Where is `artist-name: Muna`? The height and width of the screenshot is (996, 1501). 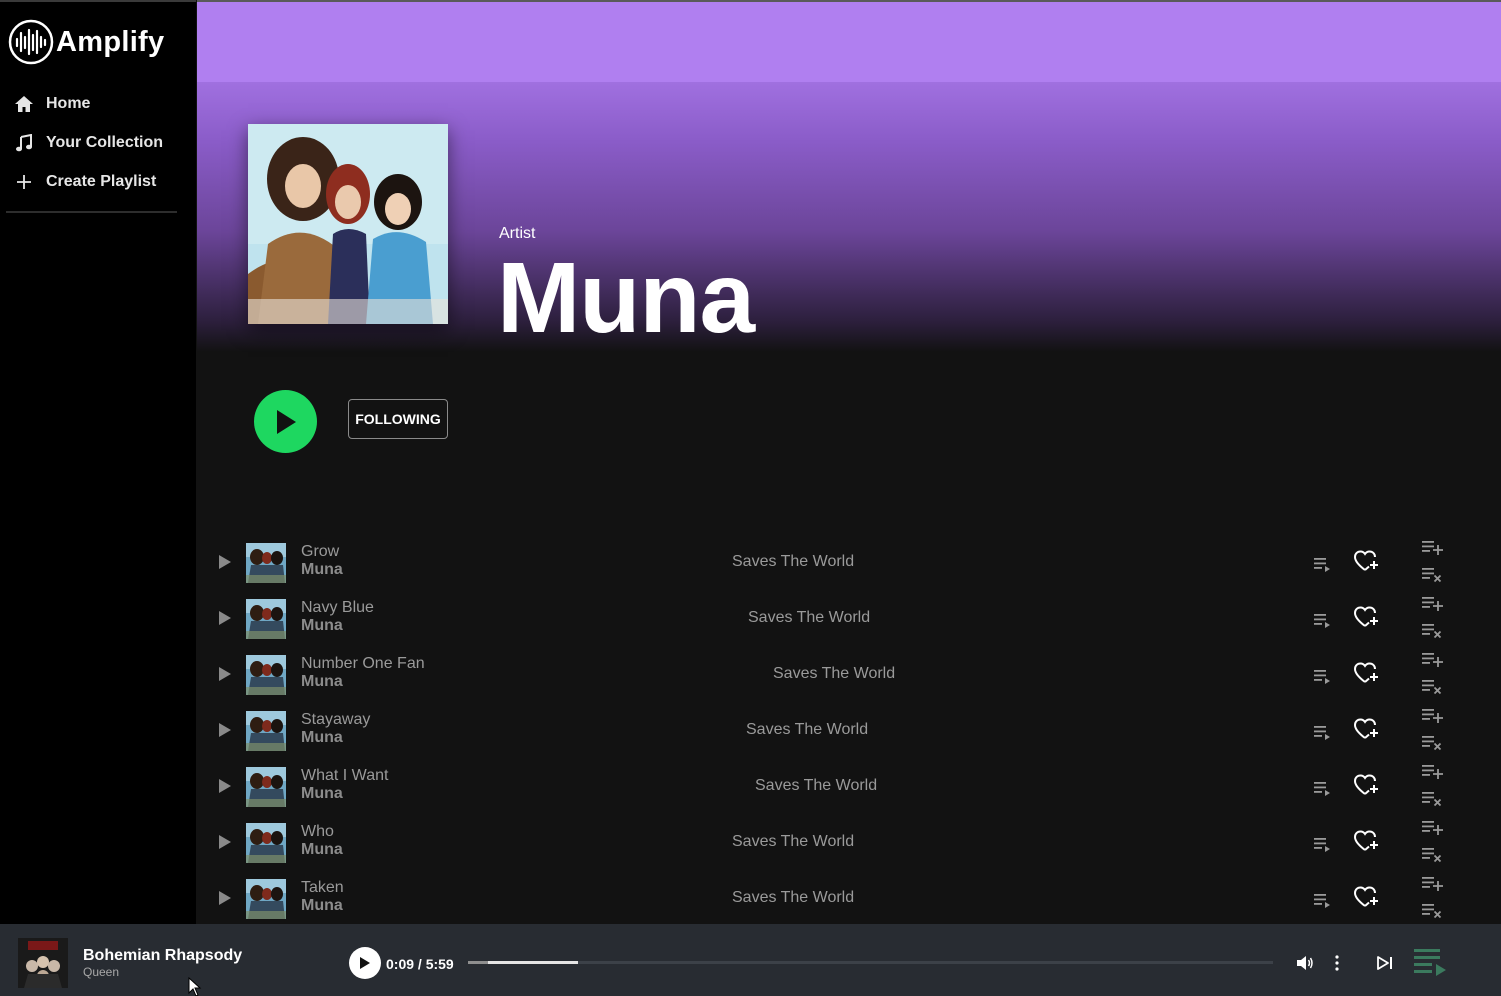 artist-name: Muna is located at coordinates (626, 298).